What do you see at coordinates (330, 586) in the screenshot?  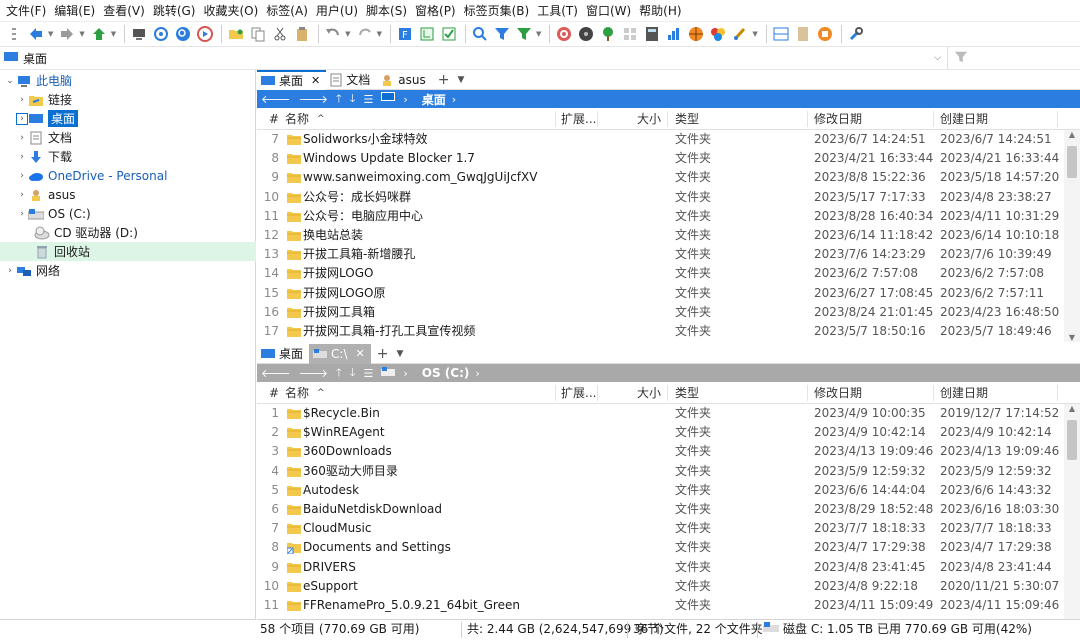 I see `file-name: eSupport` at bounding box center [330, 586].